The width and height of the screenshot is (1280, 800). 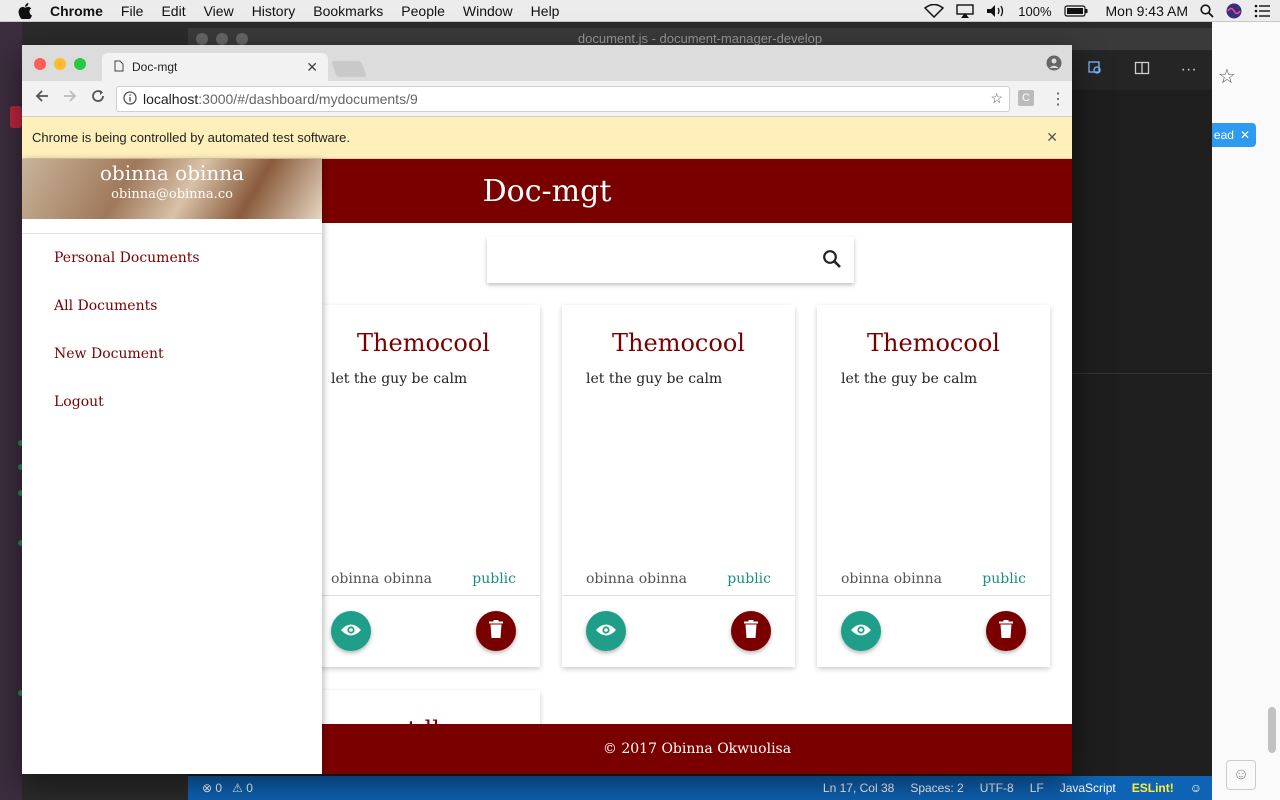 I want to click on search-icon, so click(x=832, y=261).